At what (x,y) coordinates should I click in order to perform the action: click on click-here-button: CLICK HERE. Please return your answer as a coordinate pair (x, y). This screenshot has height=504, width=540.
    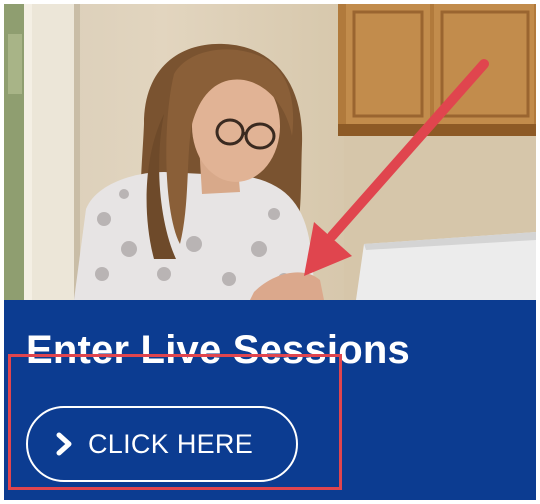
    Looking at the image, I should click on (162, 444).